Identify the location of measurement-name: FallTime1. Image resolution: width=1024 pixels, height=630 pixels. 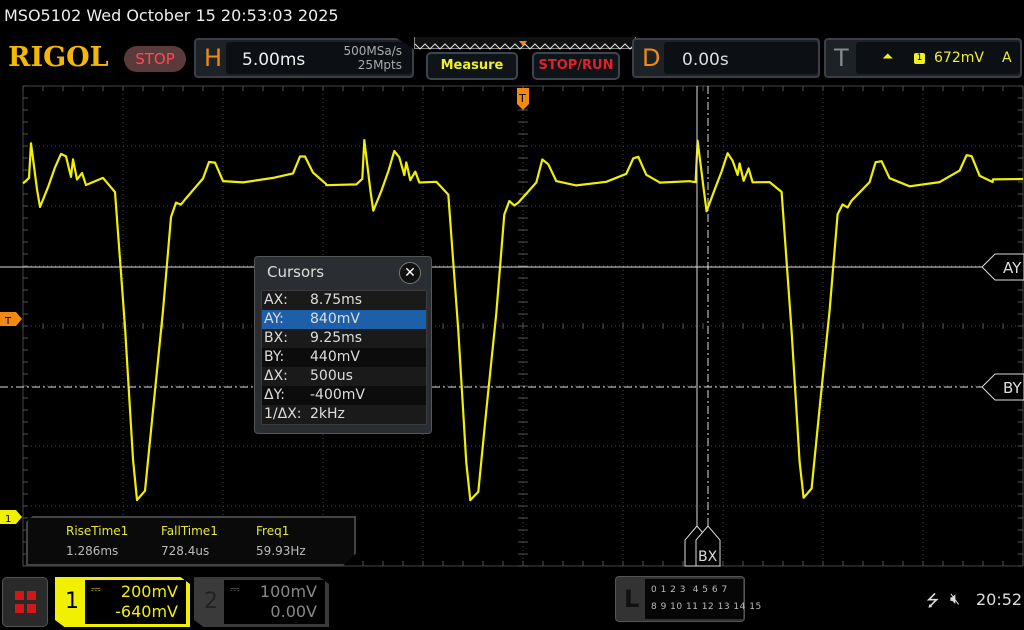
(189, 531).